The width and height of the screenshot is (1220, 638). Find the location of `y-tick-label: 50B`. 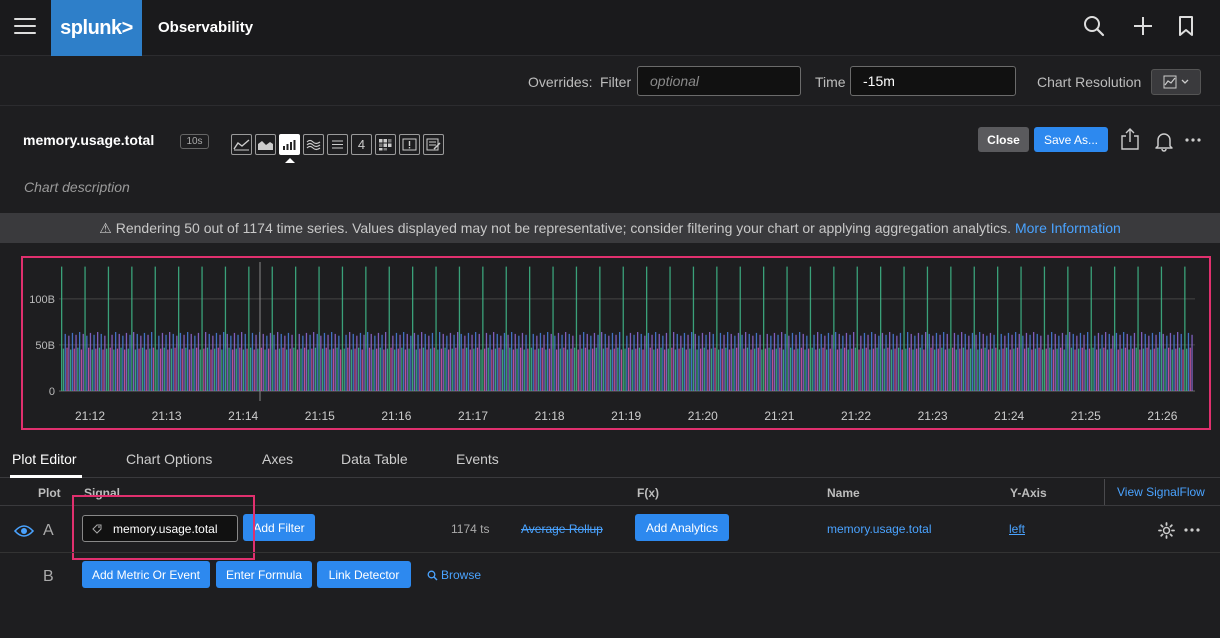

y-tick-label: 50B is located at coordinates (45, 346).